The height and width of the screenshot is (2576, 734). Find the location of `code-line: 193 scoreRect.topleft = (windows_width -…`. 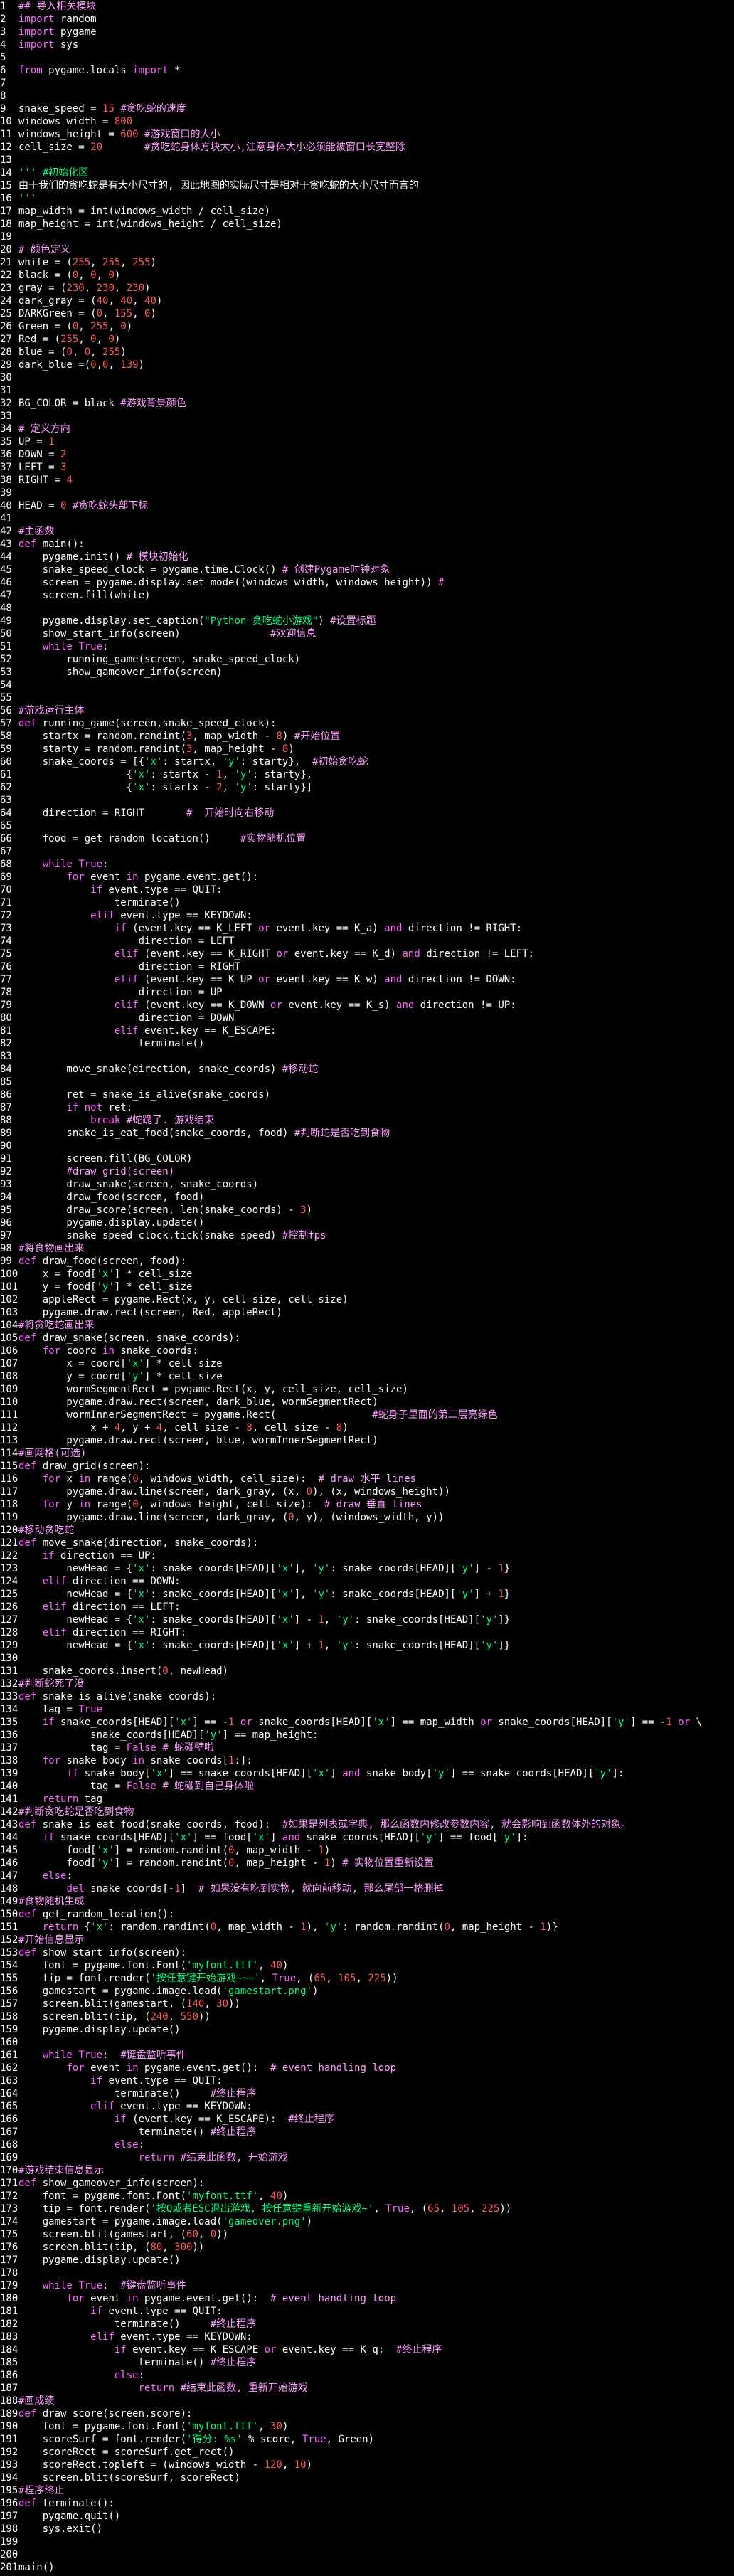

code-line: 193 scoreRect.topleft = (windows_width -… is located at coordinates (367, 2465).